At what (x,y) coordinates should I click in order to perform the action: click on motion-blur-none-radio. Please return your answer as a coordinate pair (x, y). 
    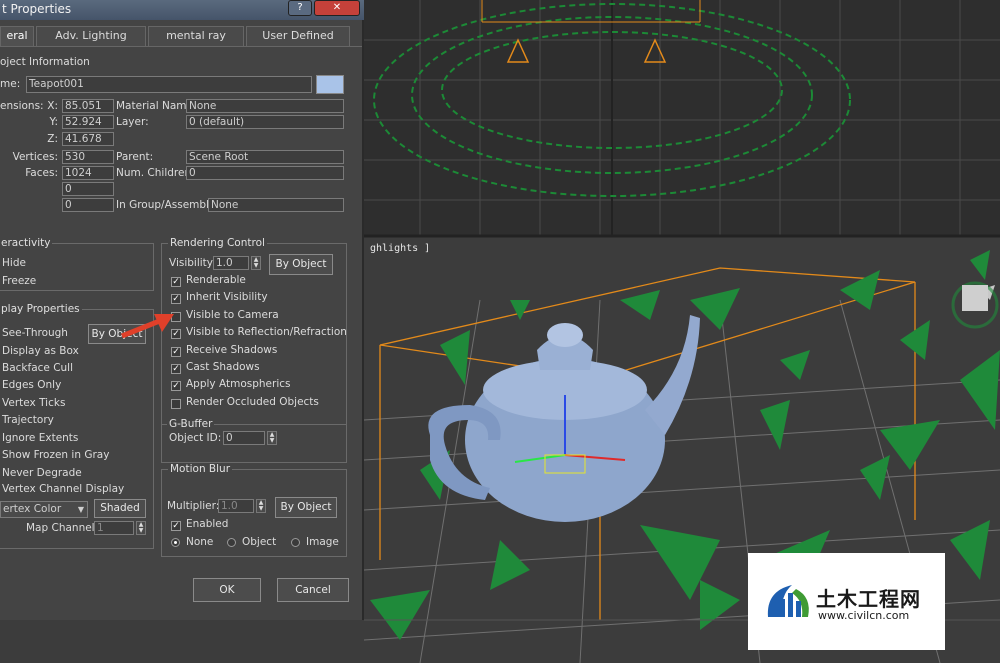
    Looking at the image, I should click on (175, 542).